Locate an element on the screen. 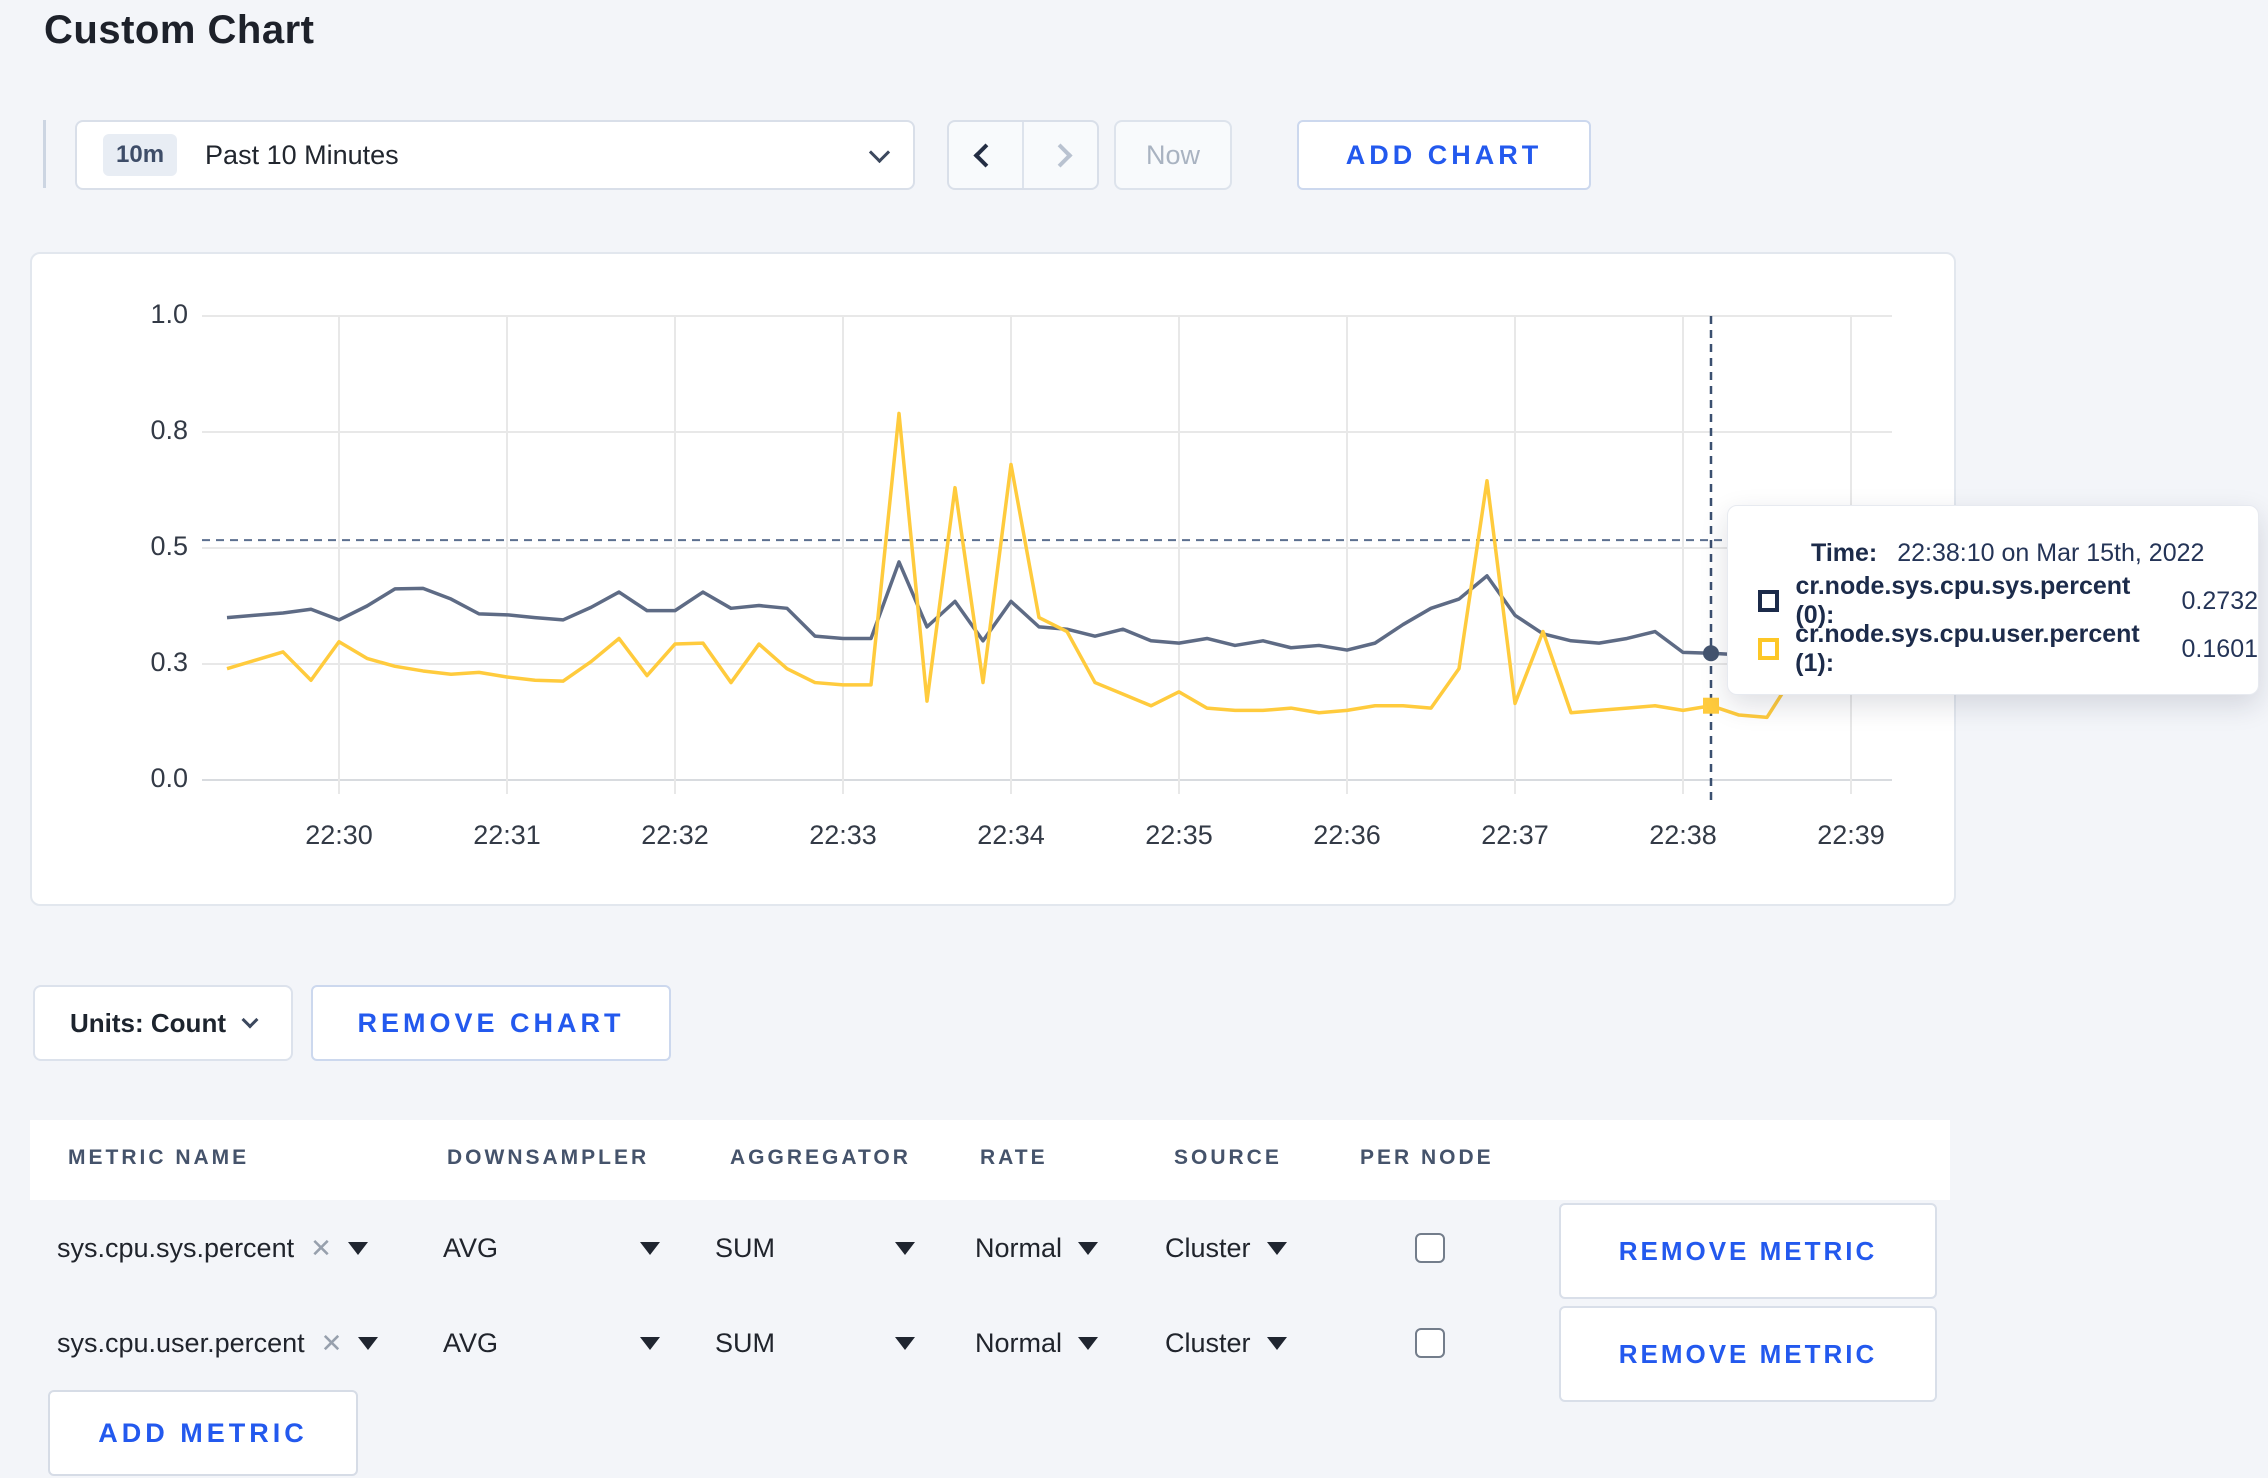  y-axis-tick-label: 0.0 is located at coordinates (169, 778).